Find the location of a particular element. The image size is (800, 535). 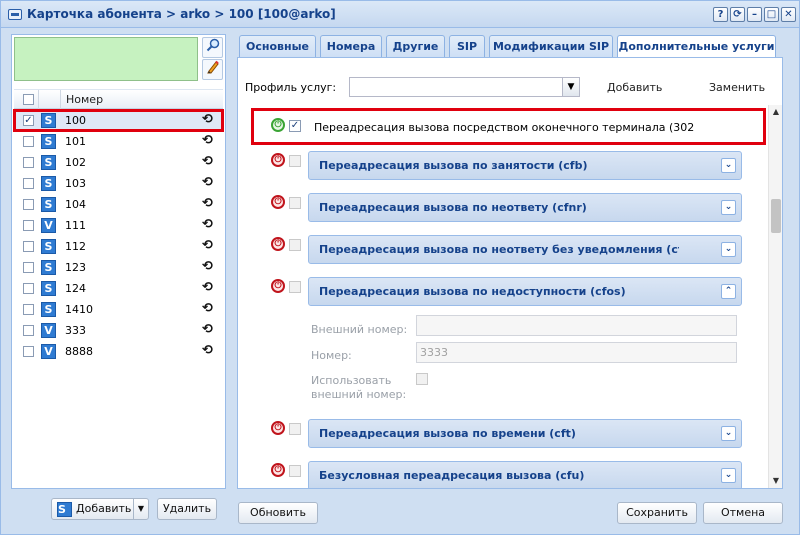

collapse-icon: ⌃ is located at coordinates (728, 291).